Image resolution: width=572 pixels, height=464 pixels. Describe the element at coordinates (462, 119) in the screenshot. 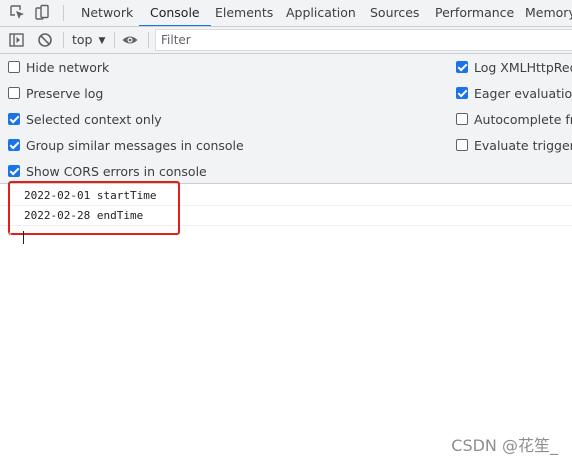

I see `autocomplete-checkbox` at that location.